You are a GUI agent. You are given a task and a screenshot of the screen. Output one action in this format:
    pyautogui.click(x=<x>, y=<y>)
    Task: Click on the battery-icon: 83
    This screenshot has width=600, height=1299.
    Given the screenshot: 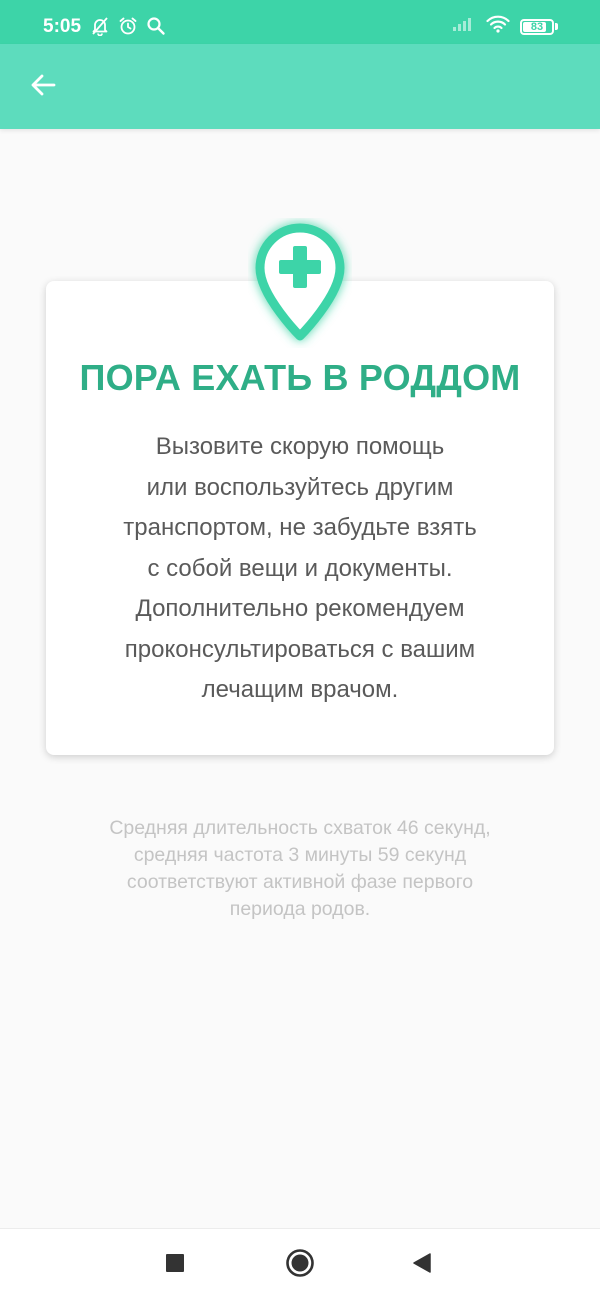 What is the action you would take?
    pyautogui.click(x=539, y=26)
    